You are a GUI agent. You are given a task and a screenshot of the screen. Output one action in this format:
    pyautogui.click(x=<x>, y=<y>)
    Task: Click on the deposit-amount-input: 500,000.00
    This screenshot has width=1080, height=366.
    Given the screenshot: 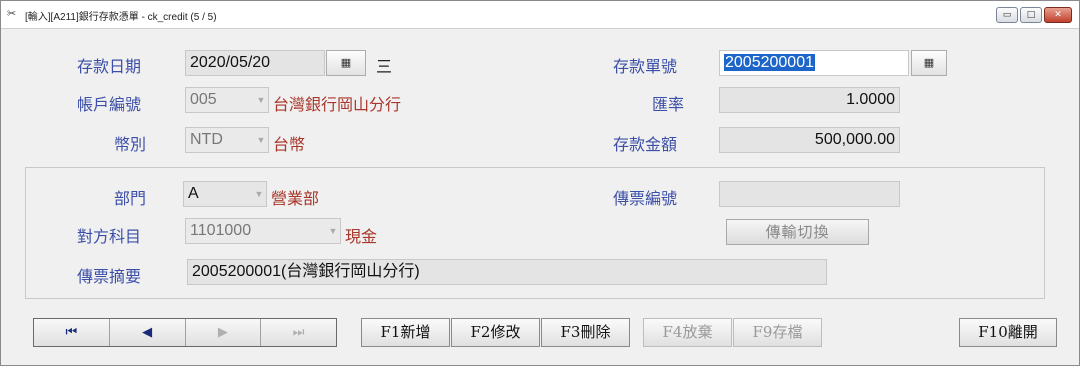 What is the action you would take?
    pyautogui.click(x=809, y=140)
    